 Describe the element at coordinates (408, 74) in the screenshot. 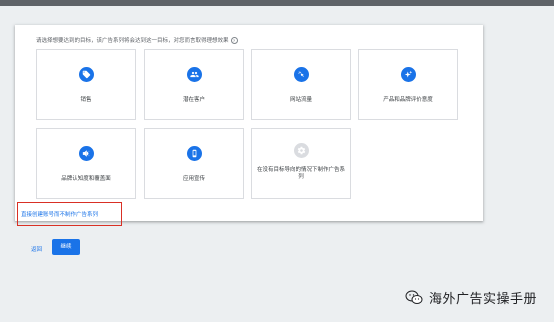

I see `sparkle-icon` at that location.